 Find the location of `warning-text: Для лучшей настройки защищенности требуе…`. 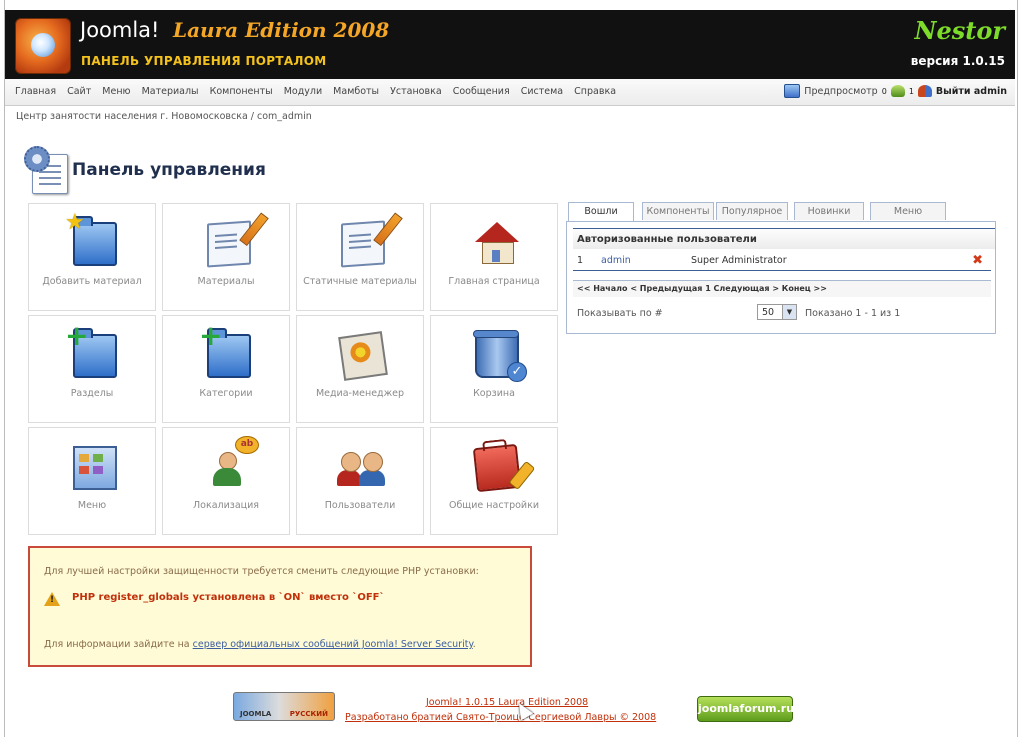

warning-text: Для лучшей настройки защищенности требуе… is located at coordinates (261, 571).